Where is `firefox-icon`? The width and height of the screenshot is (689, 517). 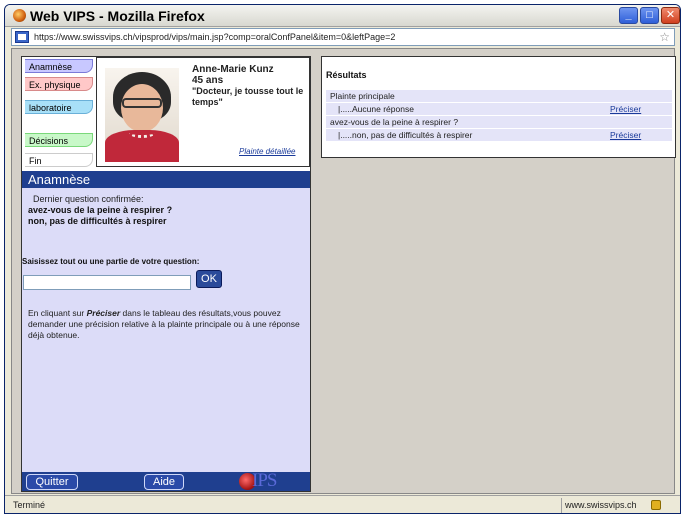 firefox-icon is located at coordinates (19, 15).